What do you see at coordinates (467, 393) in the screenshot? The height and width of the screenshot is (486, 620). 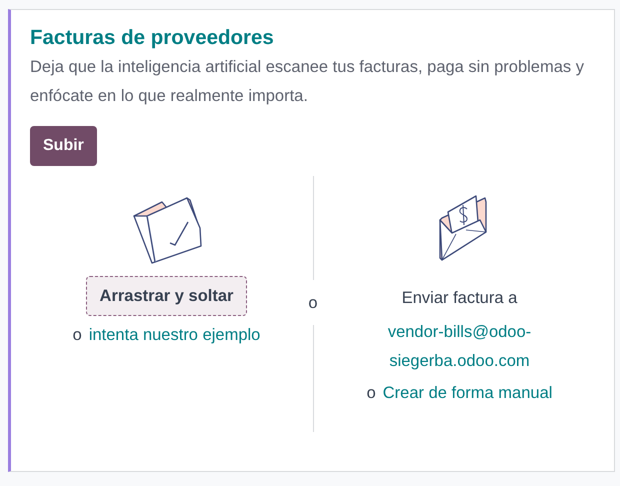 I see `manual-create-link: Crear de forma manual` at bounding box center [467, 393].